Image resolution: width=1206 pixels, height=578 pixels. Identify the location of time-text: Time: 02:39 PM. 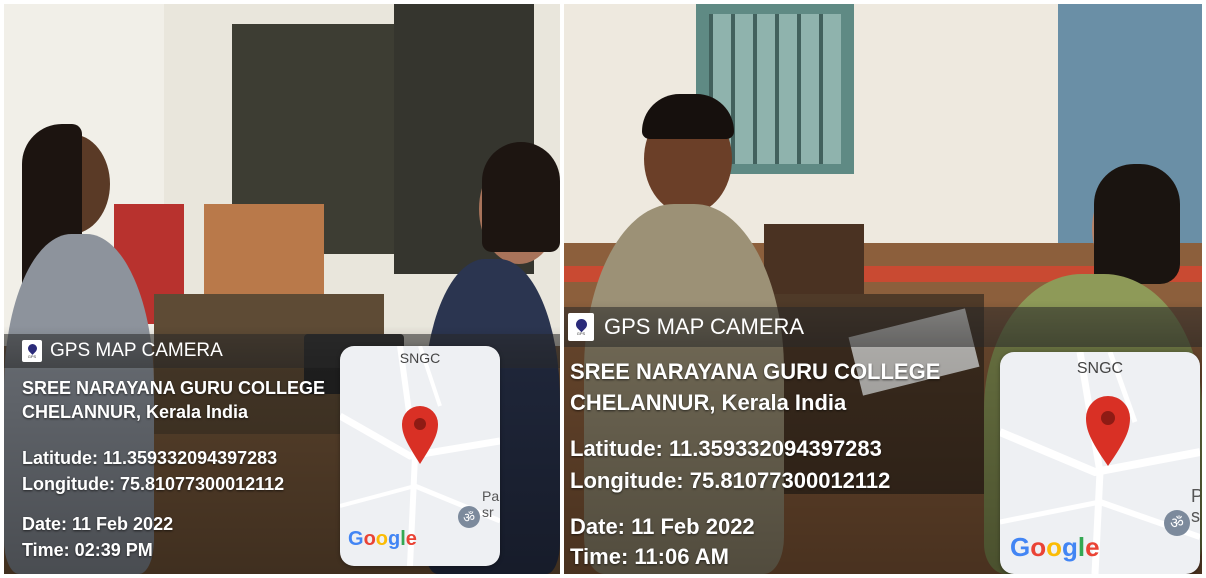
(87, 550).